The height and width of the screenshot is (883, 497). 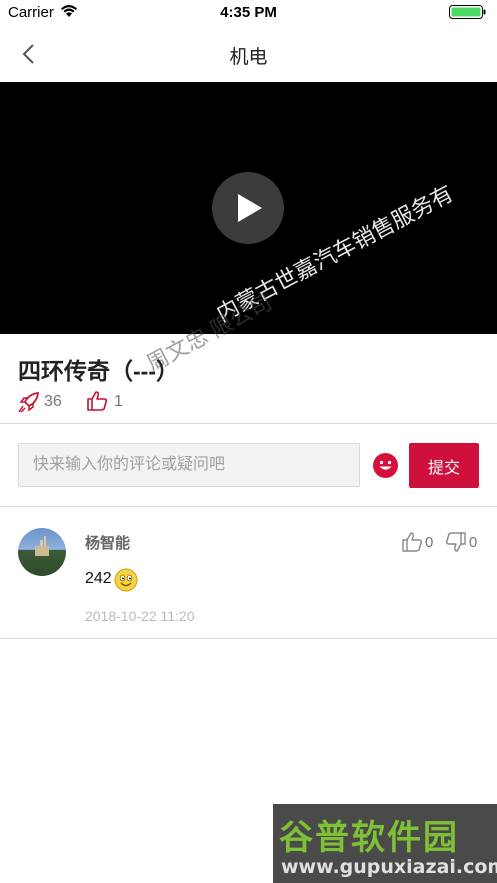 What do you see at coordinates (473, 542) in the screenshot?
I see `downvote-count: 0` at bounding box center [473, 542].